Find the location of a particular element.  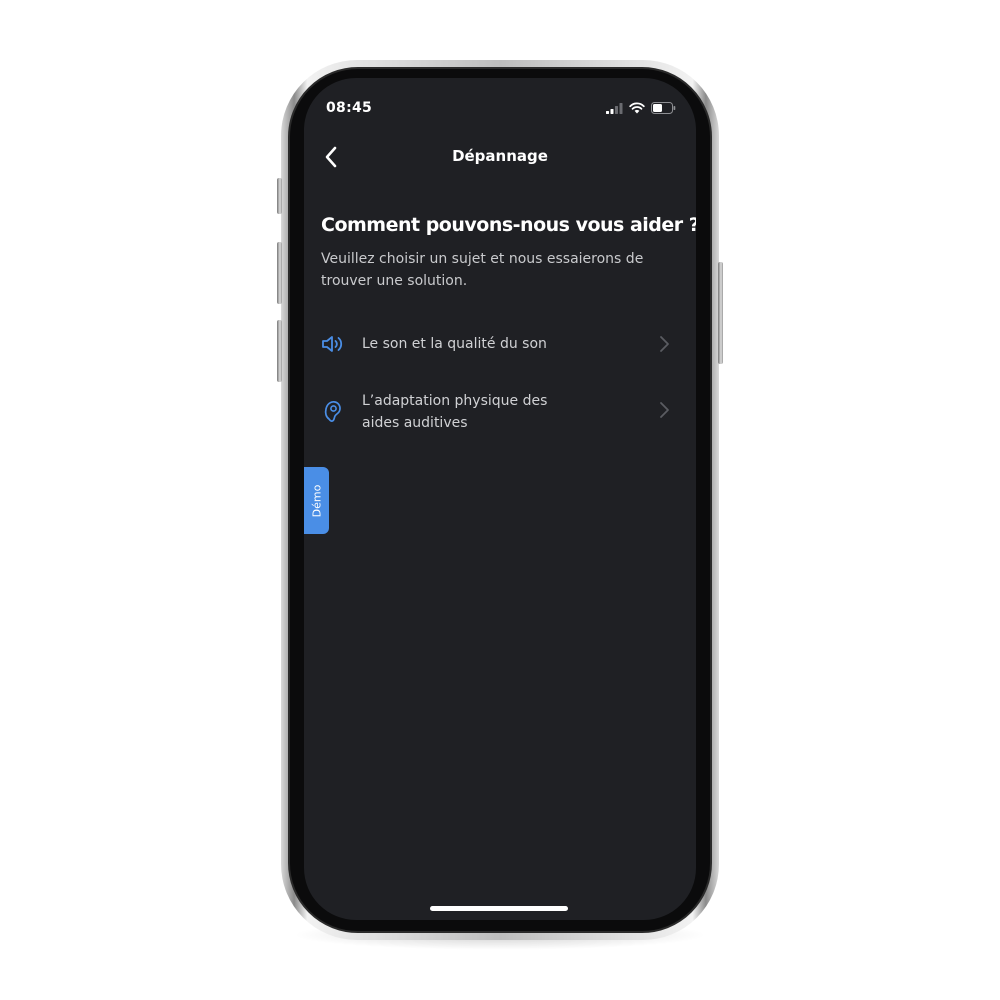

demo-tab: Démo is located at coordinates (316, 500).